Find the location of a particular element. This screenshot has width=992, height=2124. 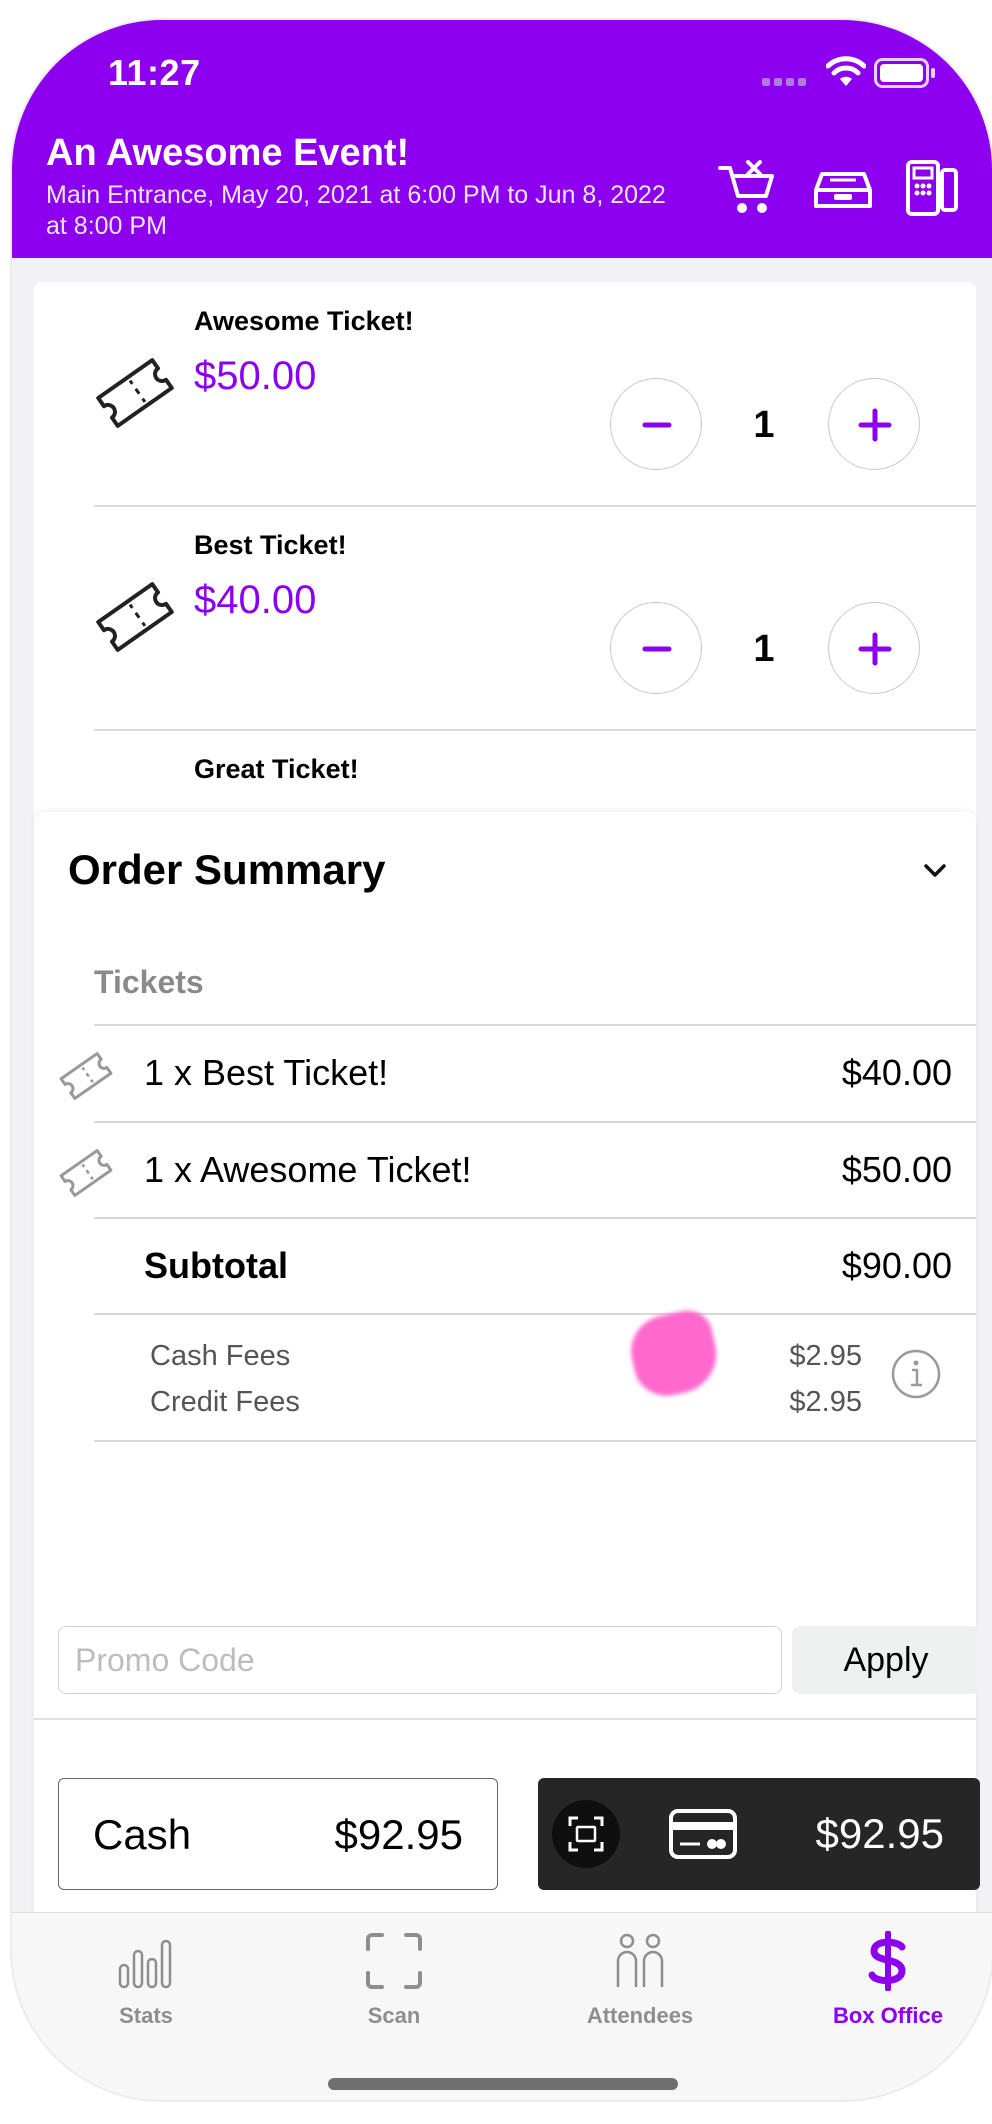

tab-label: Box Office is located at coordinates (888, 2015).